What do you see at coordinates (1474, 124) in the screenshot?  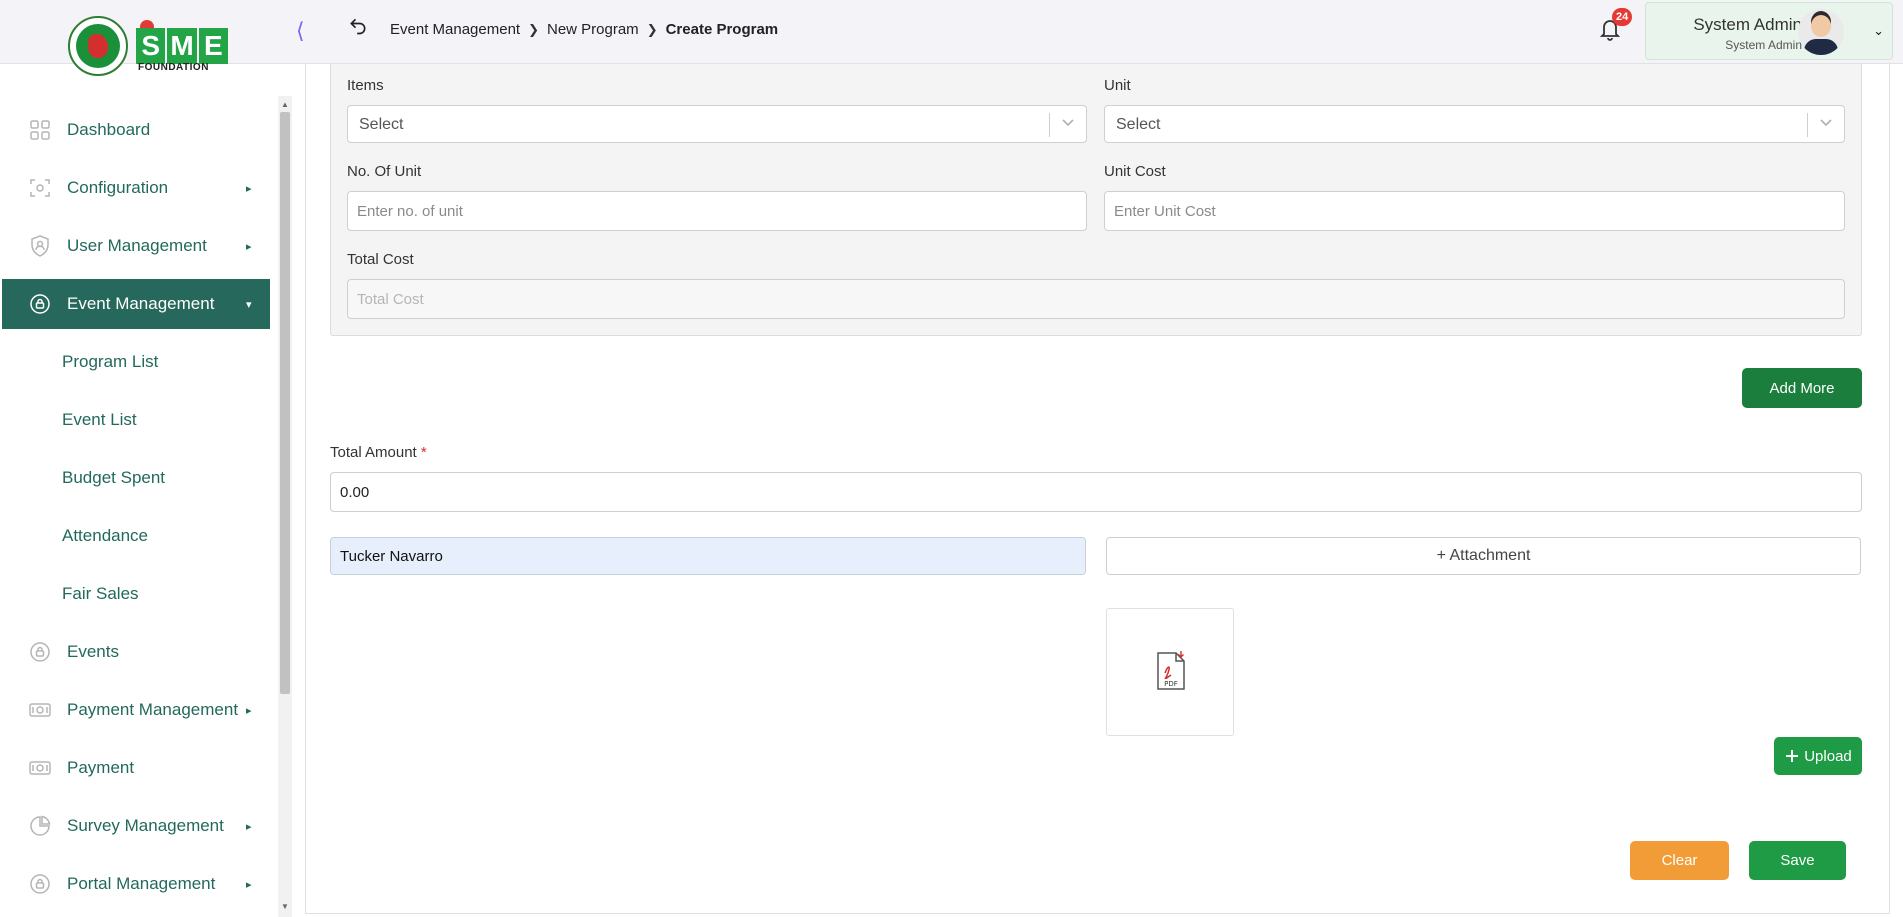 I see `unit-select: Select` at bounding box center [1474, 124].